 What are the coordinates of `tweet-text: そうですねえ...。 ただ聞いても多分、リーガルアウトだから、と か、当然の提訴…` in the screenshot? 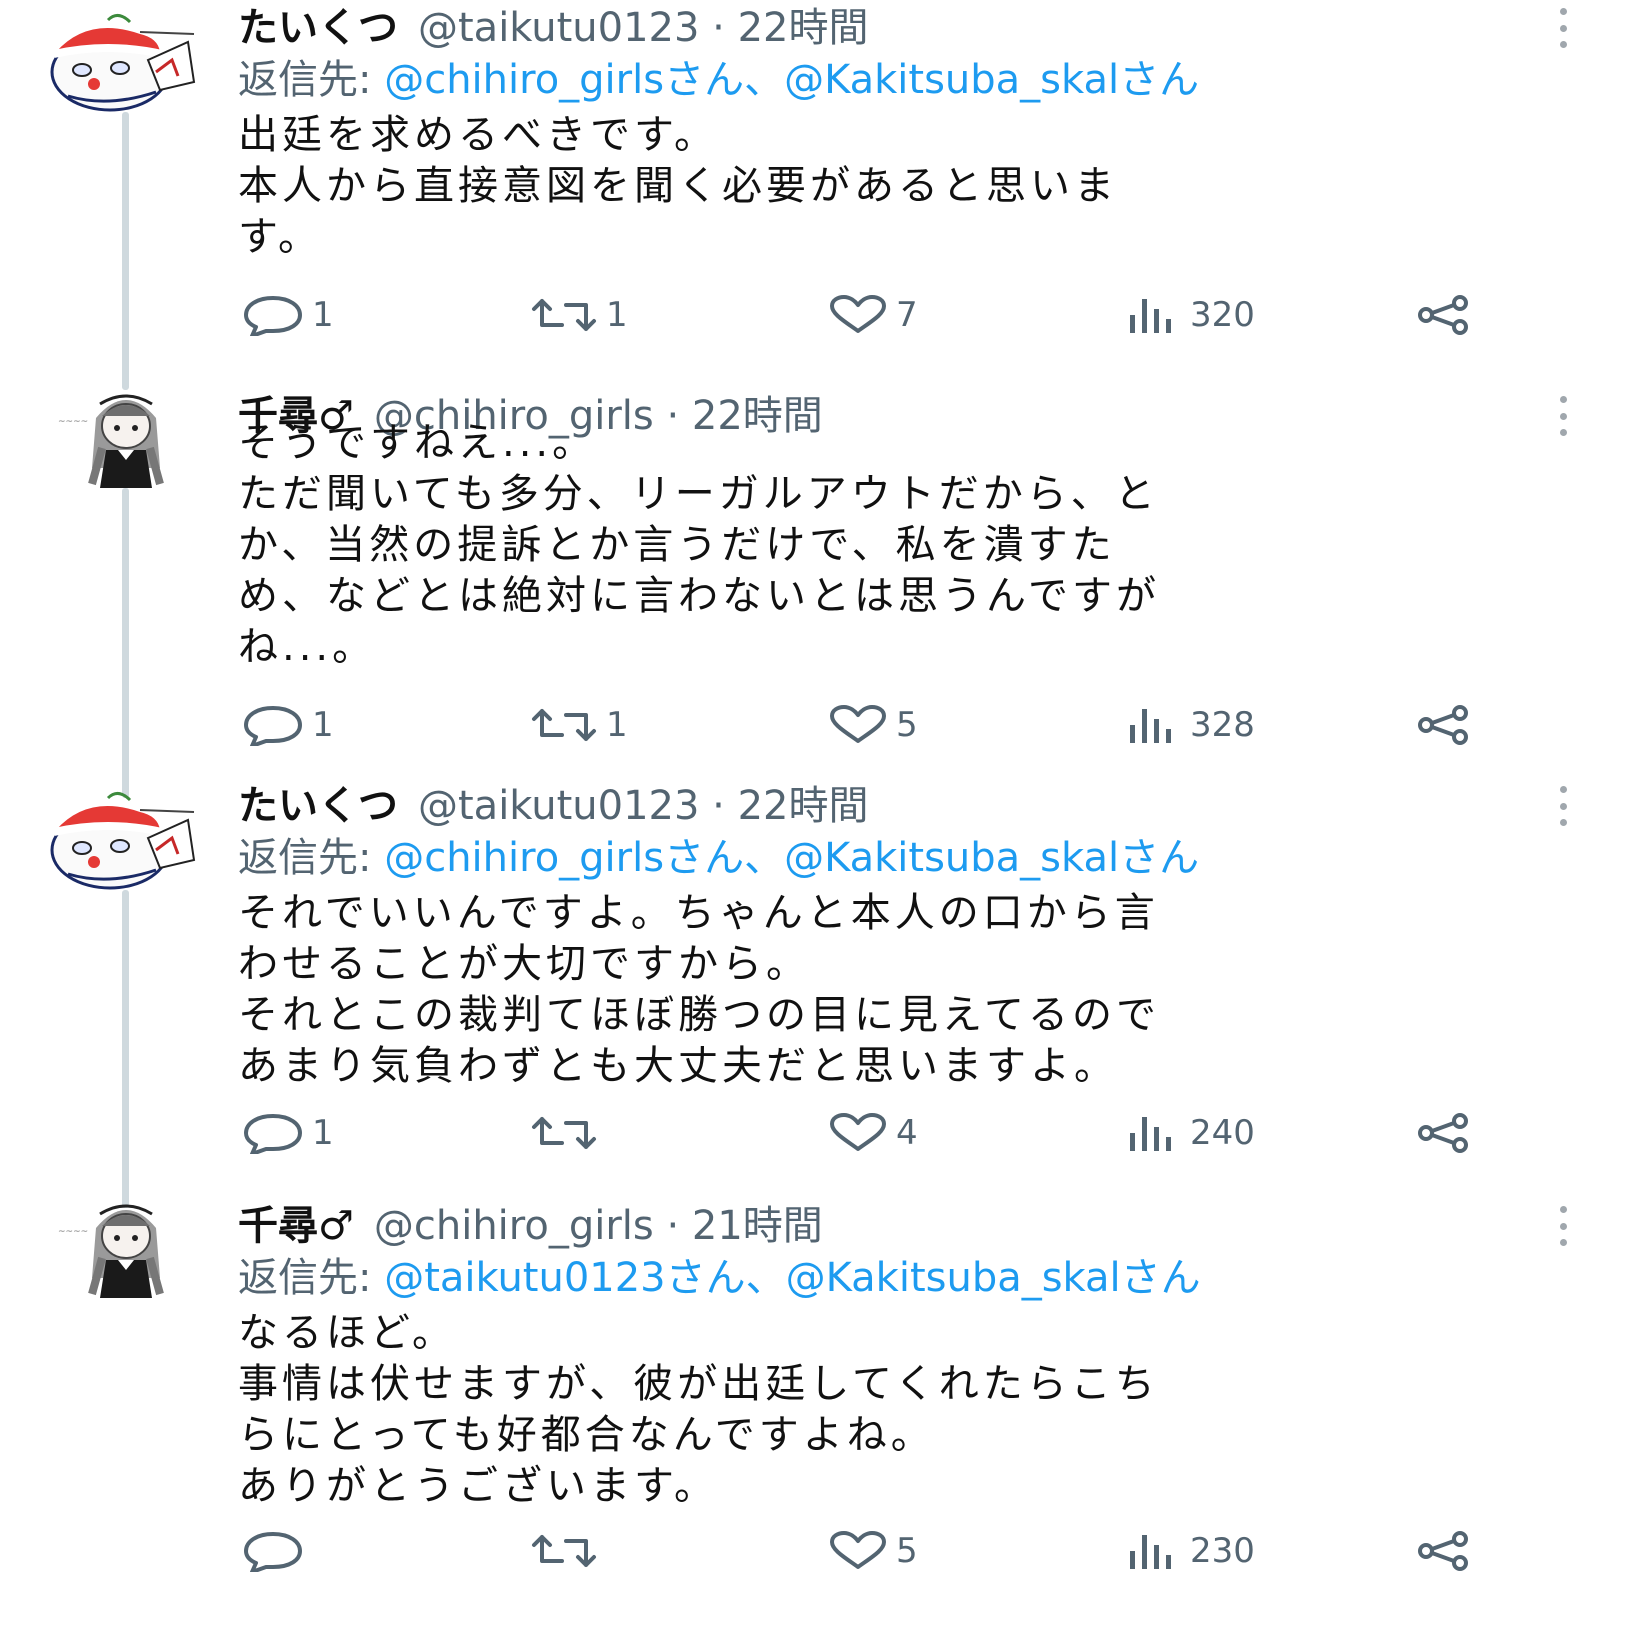 It's located at (908, 545).